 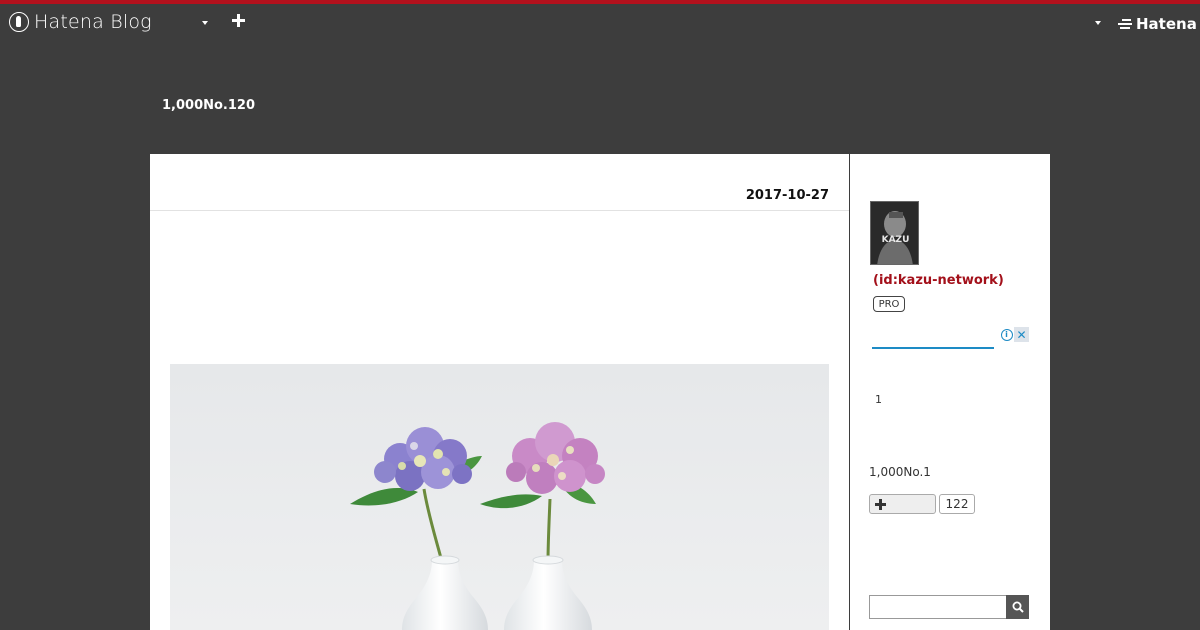 What do you see at coordinates (1021, 334) in the screenshot?
I see `close-icon: ✕` at bounding box center [1021, 334].